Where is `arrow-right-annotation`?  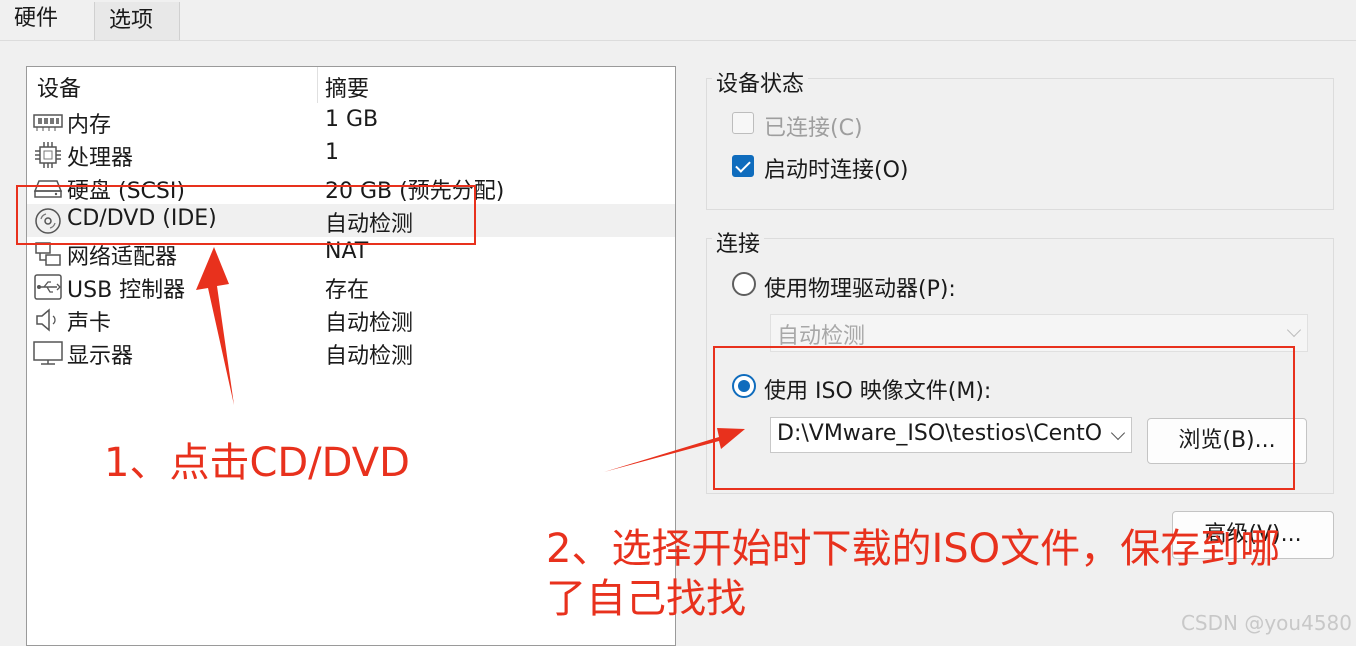 arrow-right-annotation is located at coordinates (674, 450).